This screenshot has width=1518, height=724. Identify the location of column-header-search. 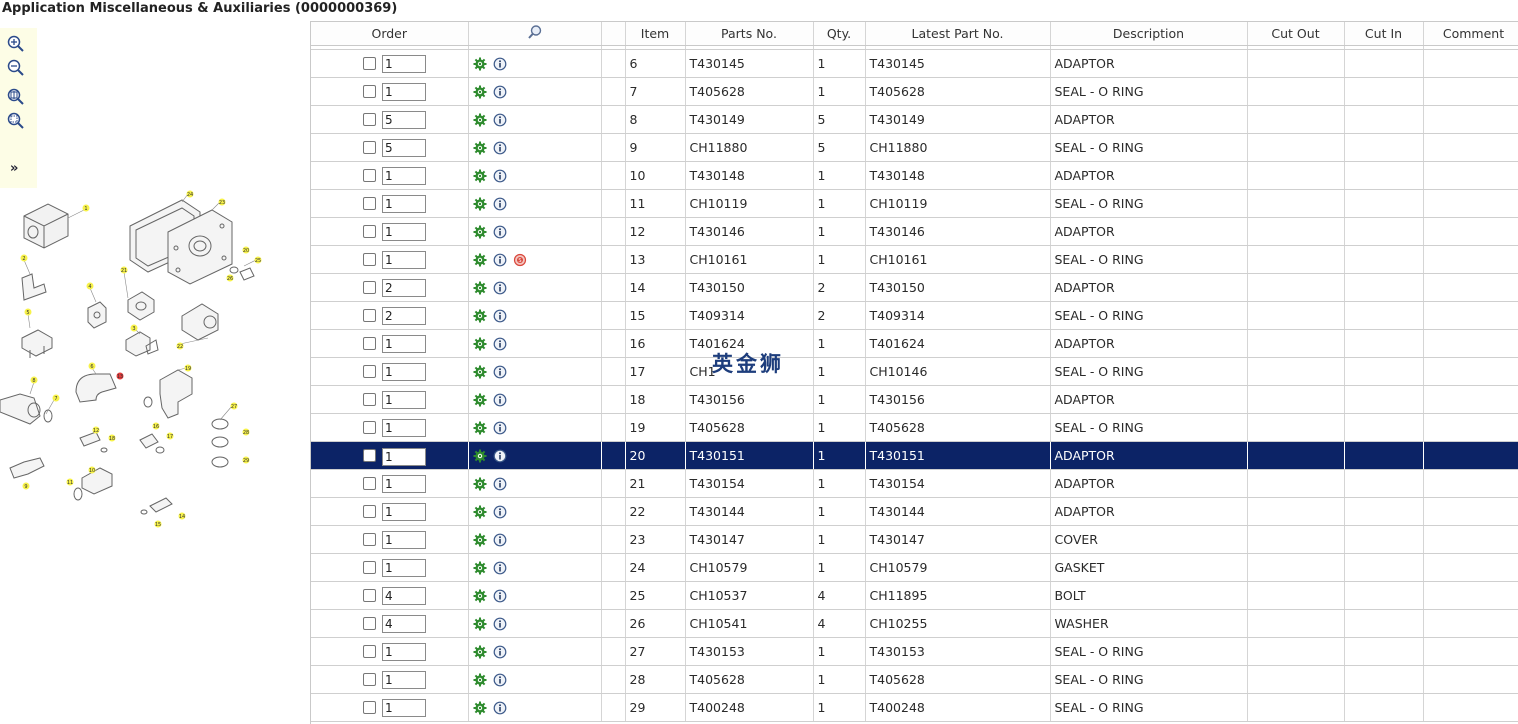
(535, 34).